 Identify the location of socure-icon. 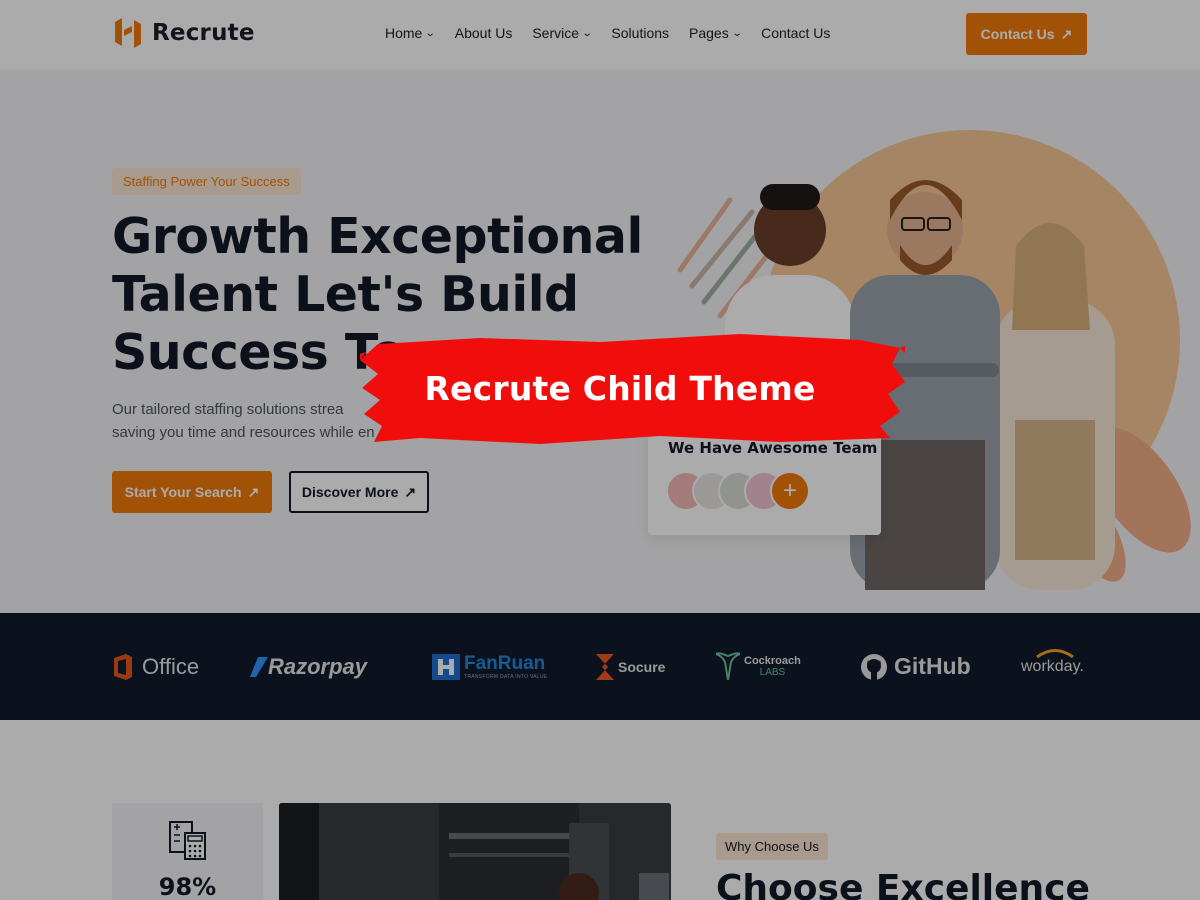
(605, 666).